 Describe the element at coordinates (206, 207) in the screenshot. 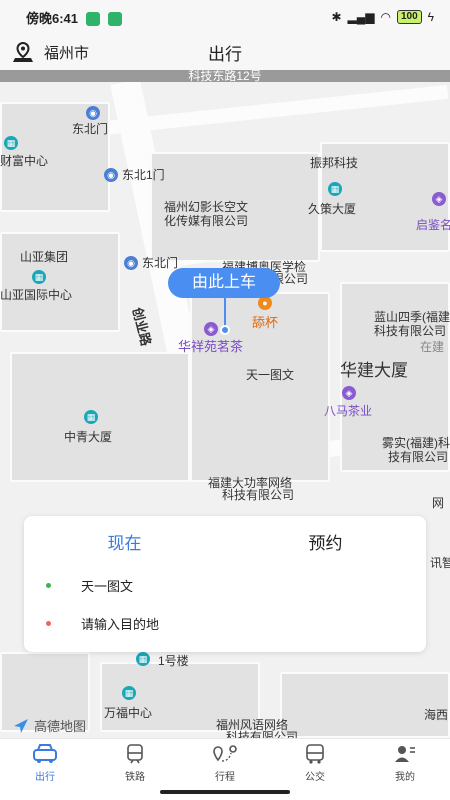

I see `poi-label: 福州幻影长空文` at that location.